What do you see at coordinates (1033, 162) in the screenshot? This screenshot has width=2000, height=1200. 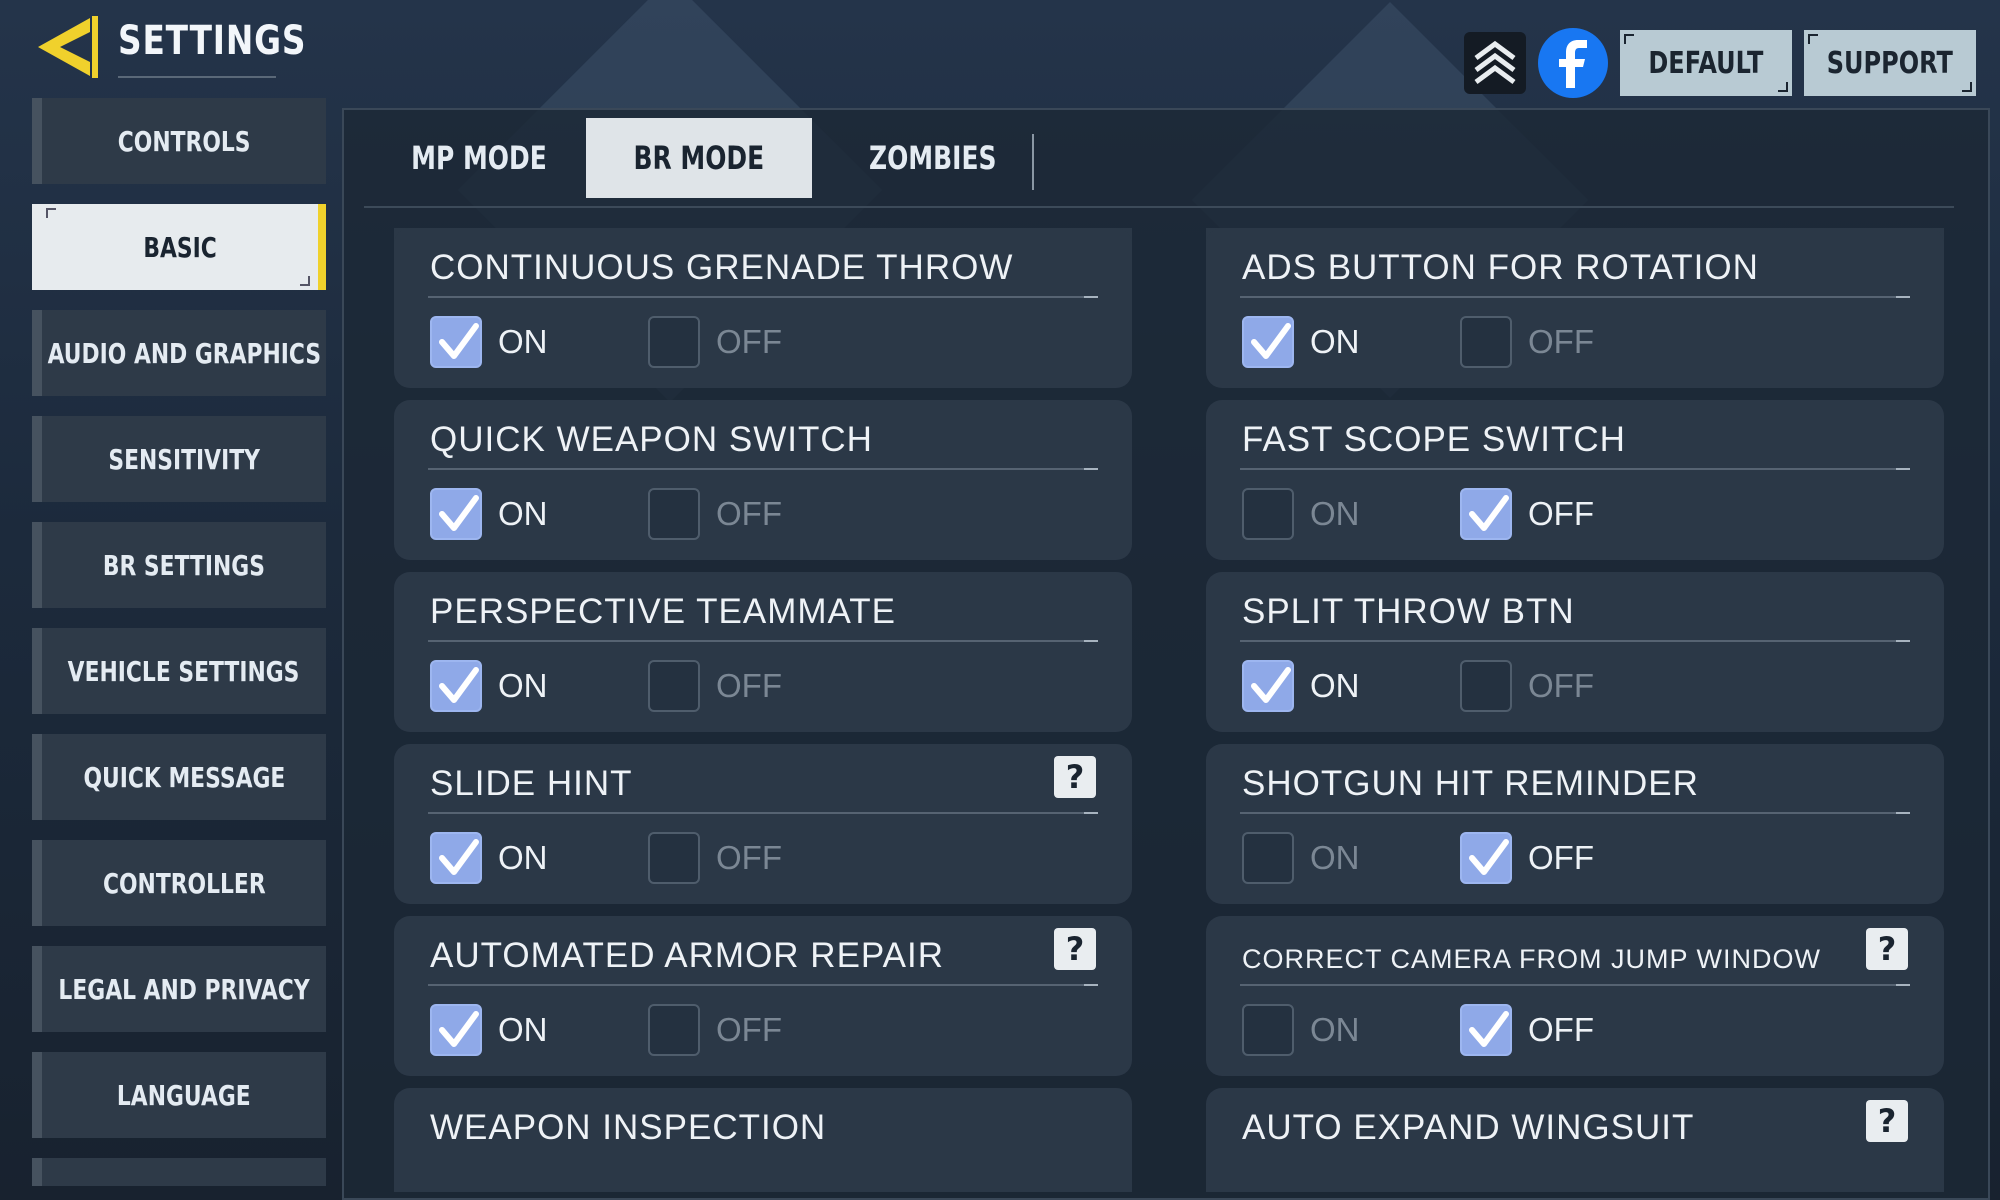 I see `tab-divider` at bounding box center [1033, 162].